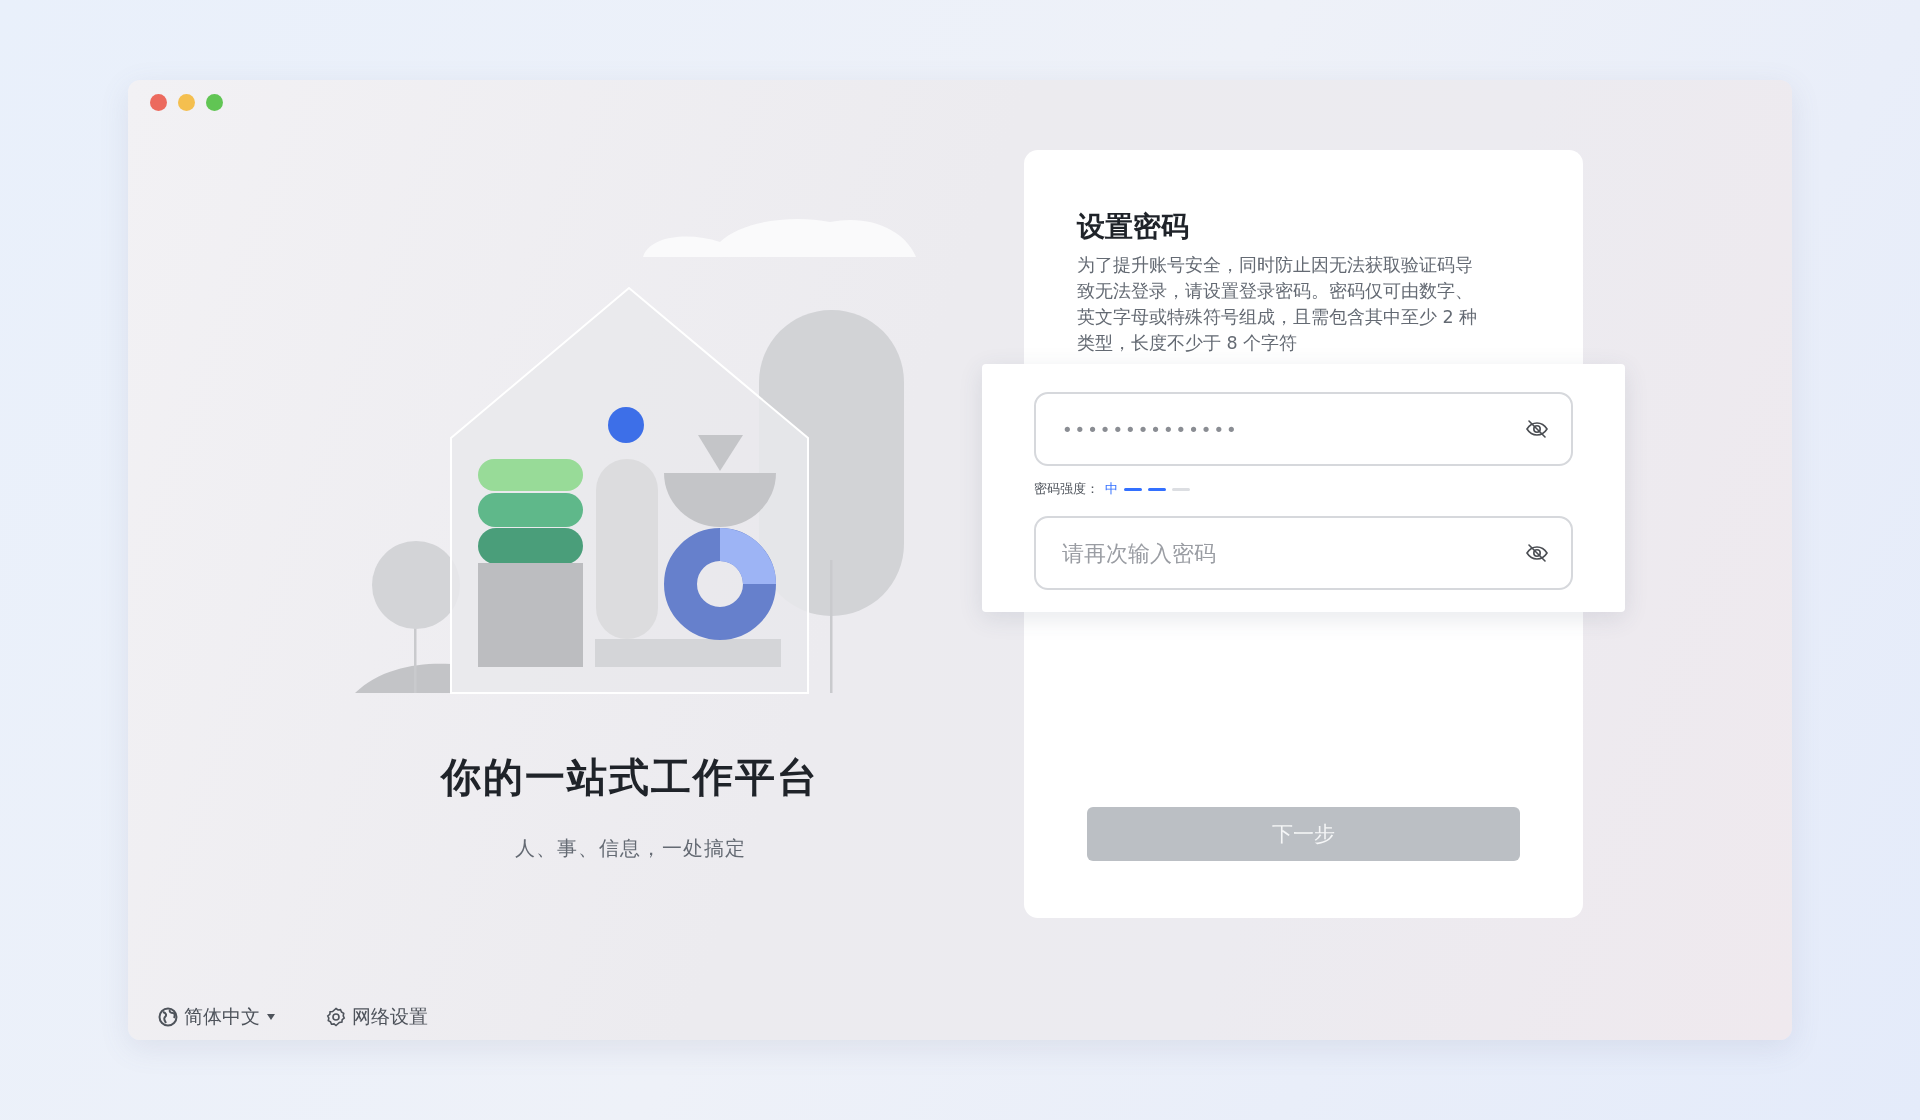 The height and width of the screenshot is (1120, 1920). I want to click on globe-icon, so click(168, 1017).